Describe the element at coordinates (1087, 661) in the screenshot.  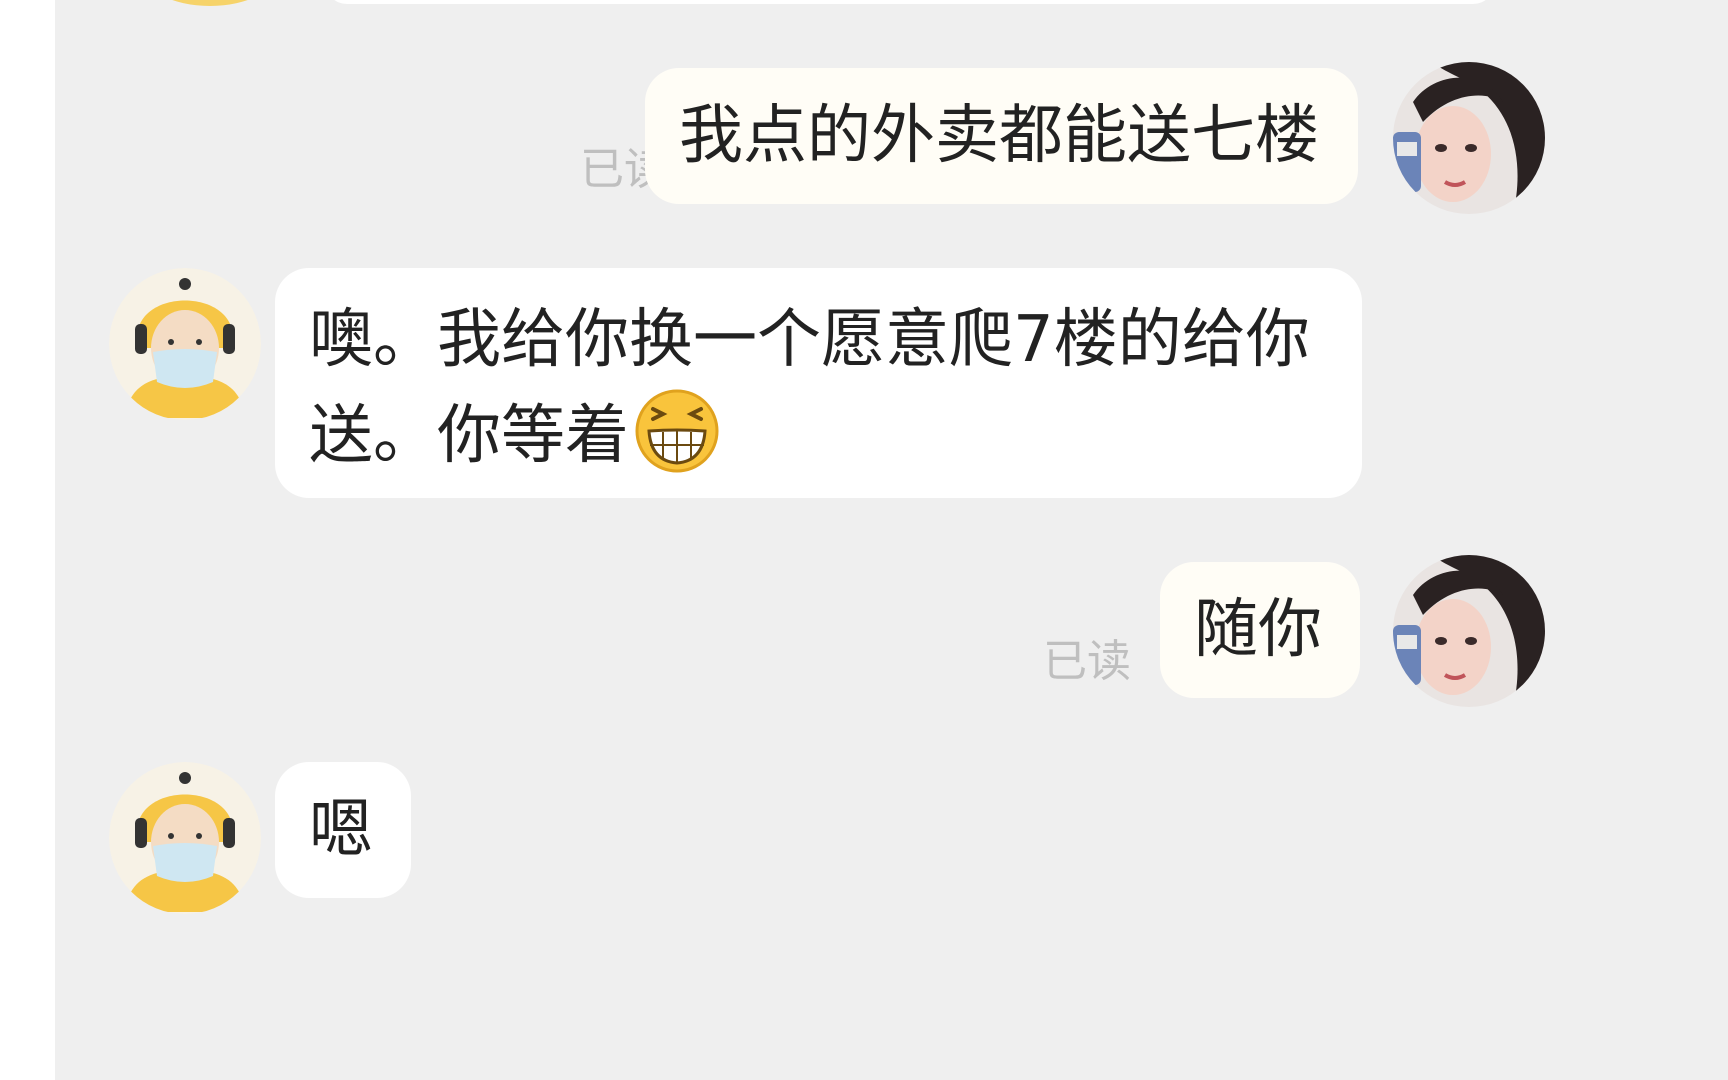
I see `read-status: 已读` at that location.